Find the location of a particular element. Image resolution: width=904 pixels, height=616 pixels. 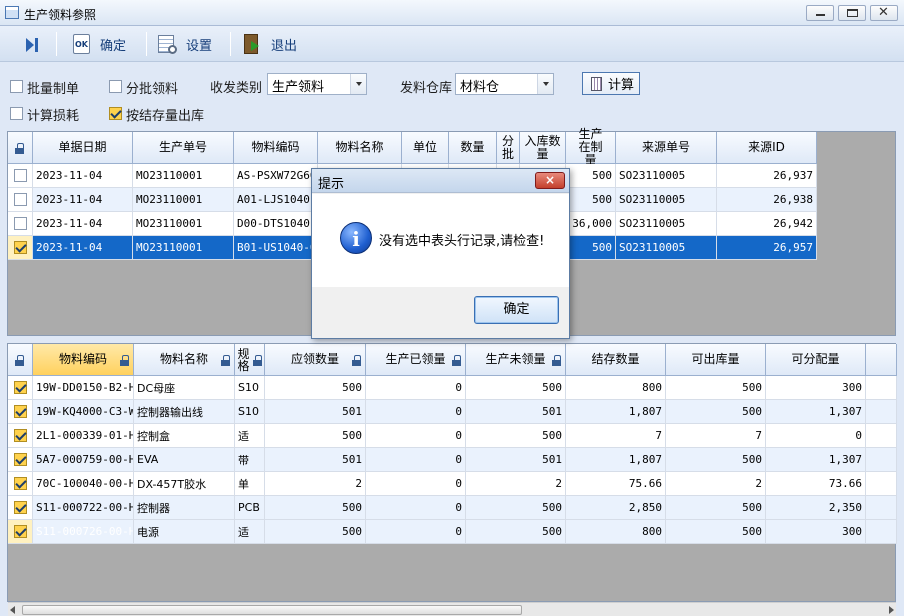

cell-code: S11-000726-00-H is located at coordinates (83, 532).